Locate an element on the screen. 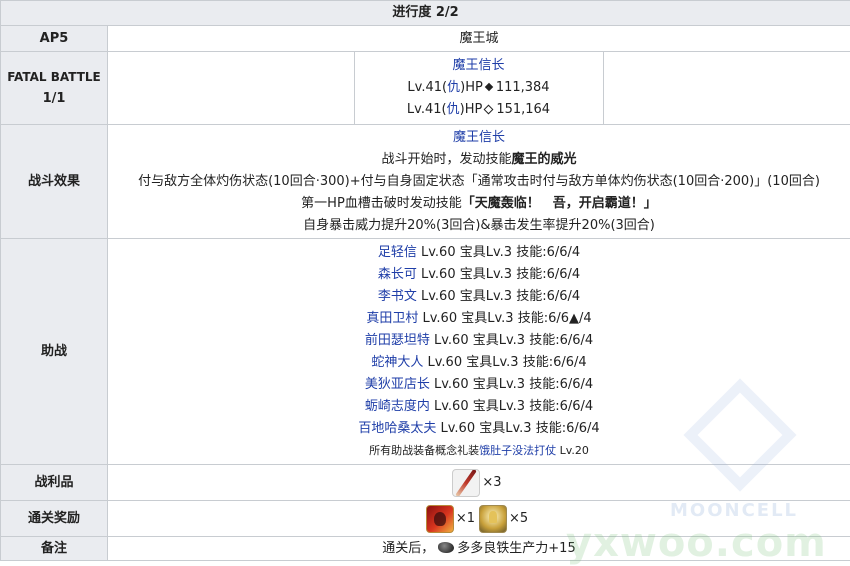 The width and height of the screenshot is (850, 566). ce-prefix: 所有助战装备概念礼装 is located at coordinates (424, 450).